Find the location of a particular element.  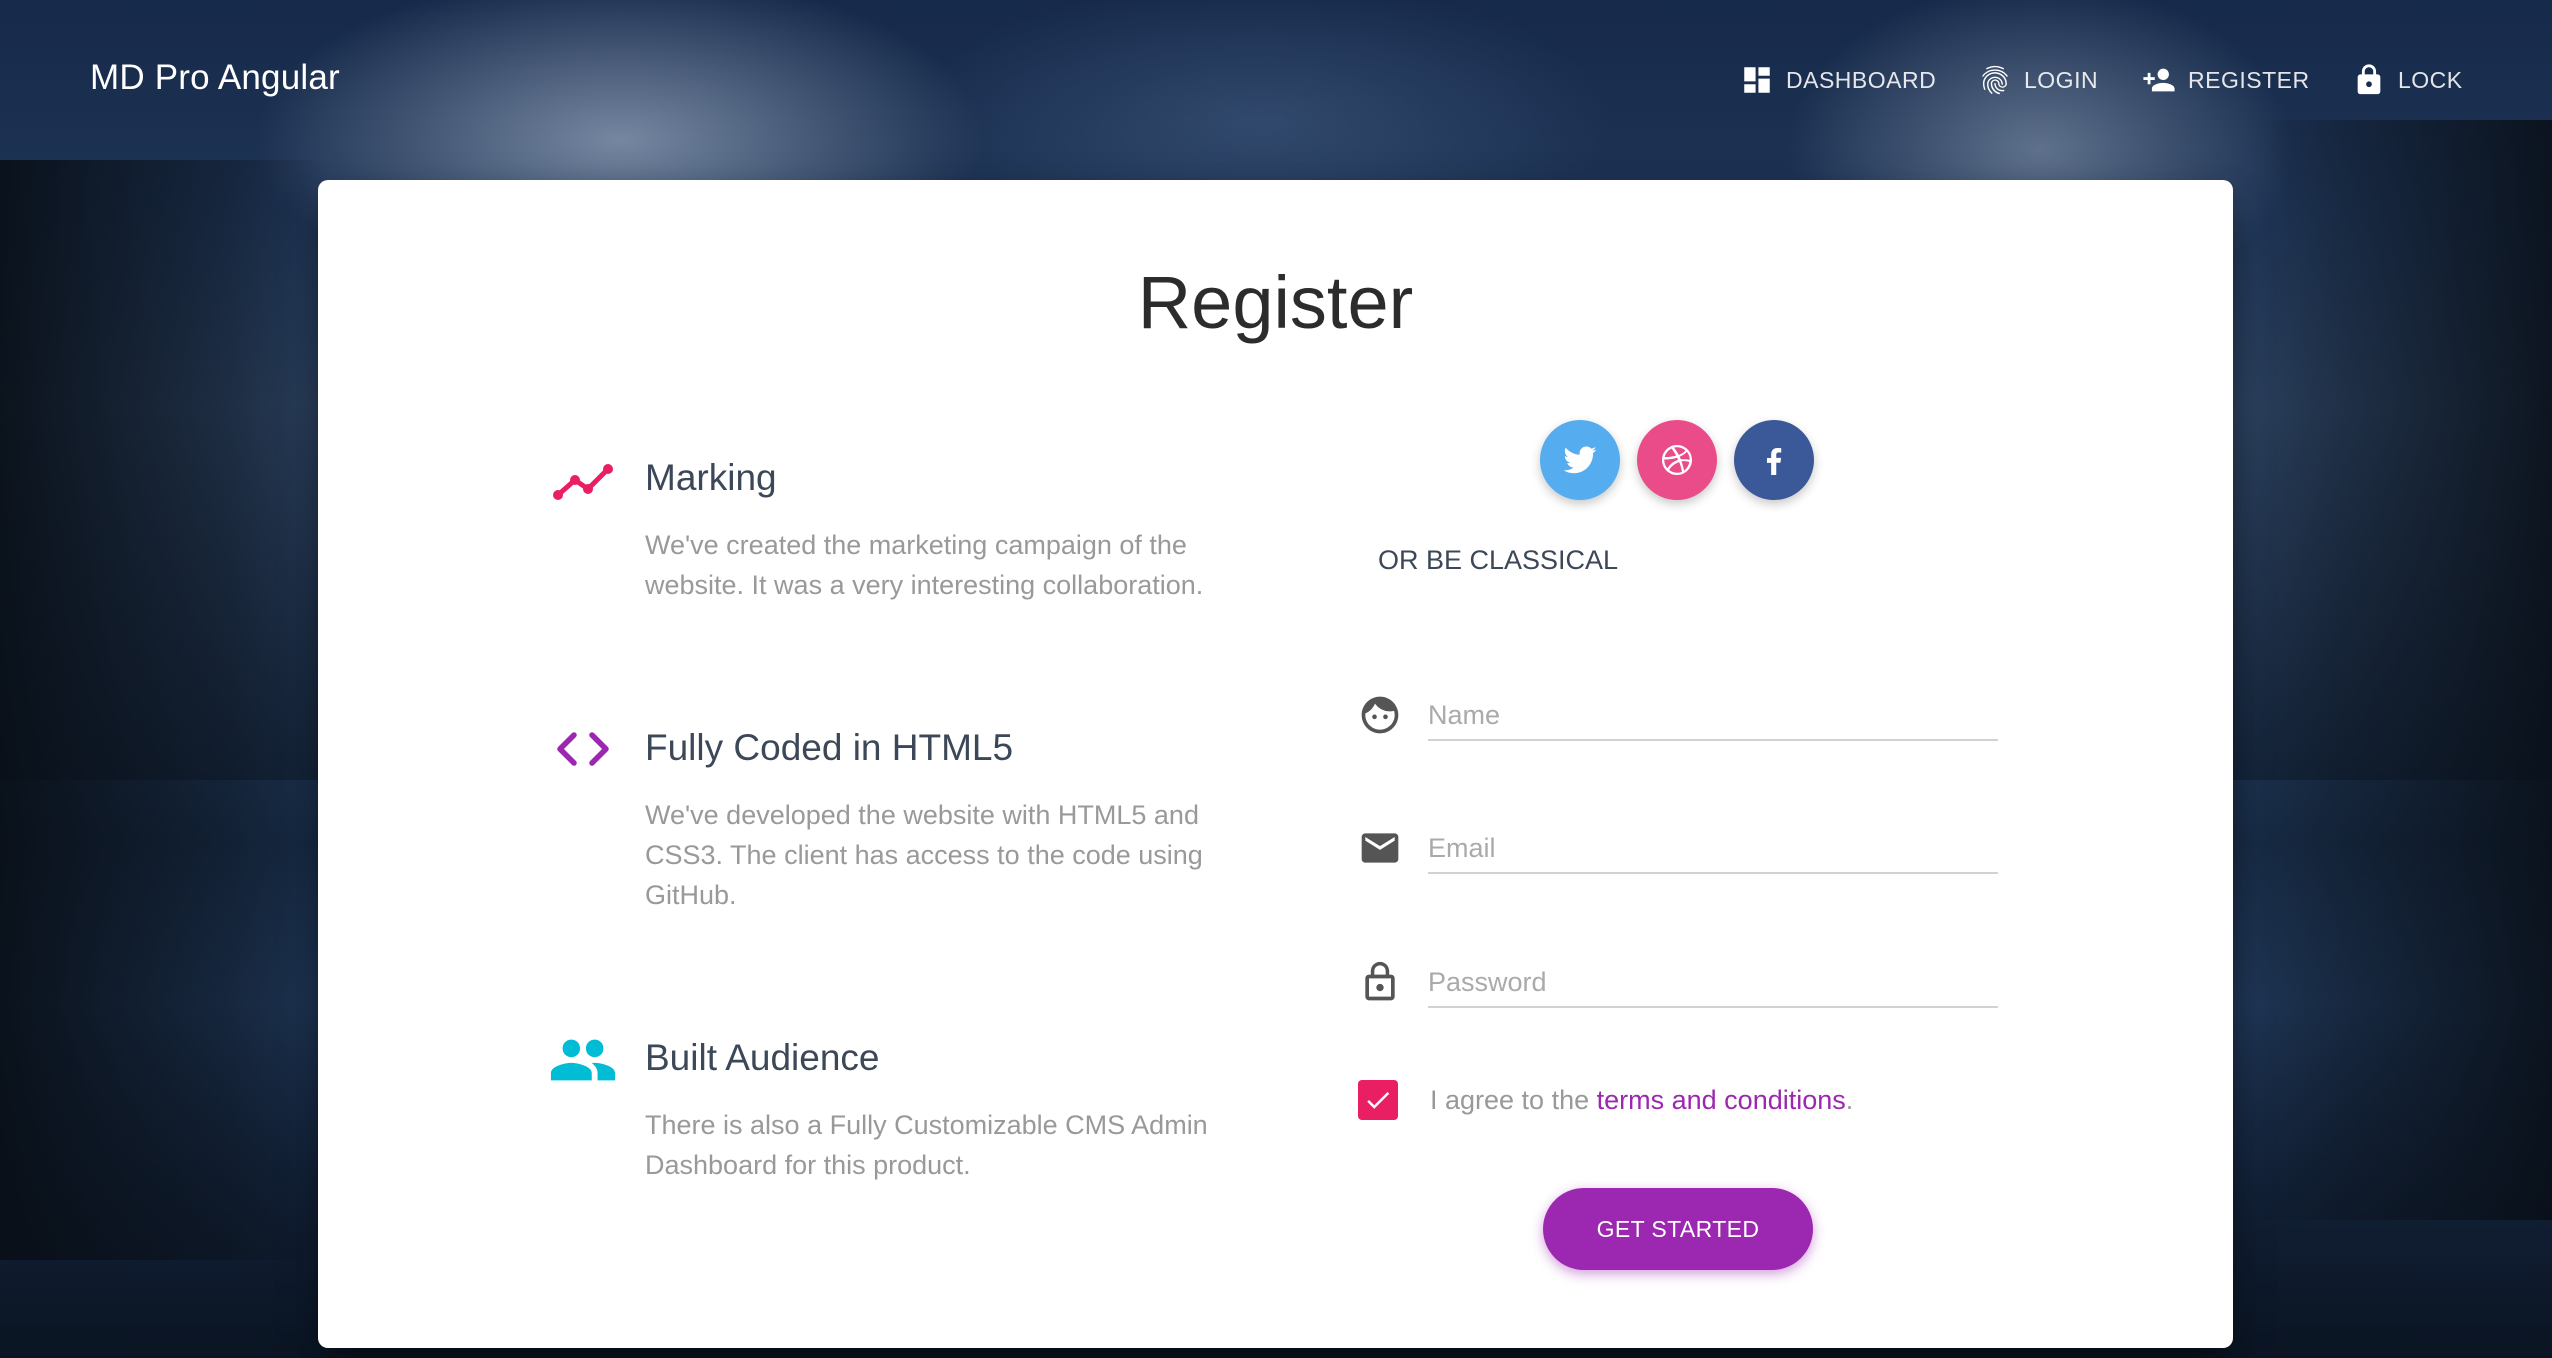

lock-icon is located at coordinates (2369, 79).